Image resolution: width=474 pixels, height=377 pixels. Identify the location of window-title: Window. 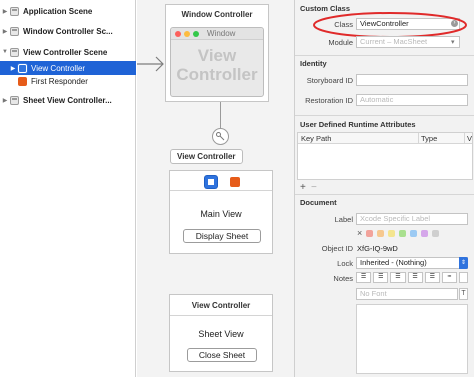
(221, 33).